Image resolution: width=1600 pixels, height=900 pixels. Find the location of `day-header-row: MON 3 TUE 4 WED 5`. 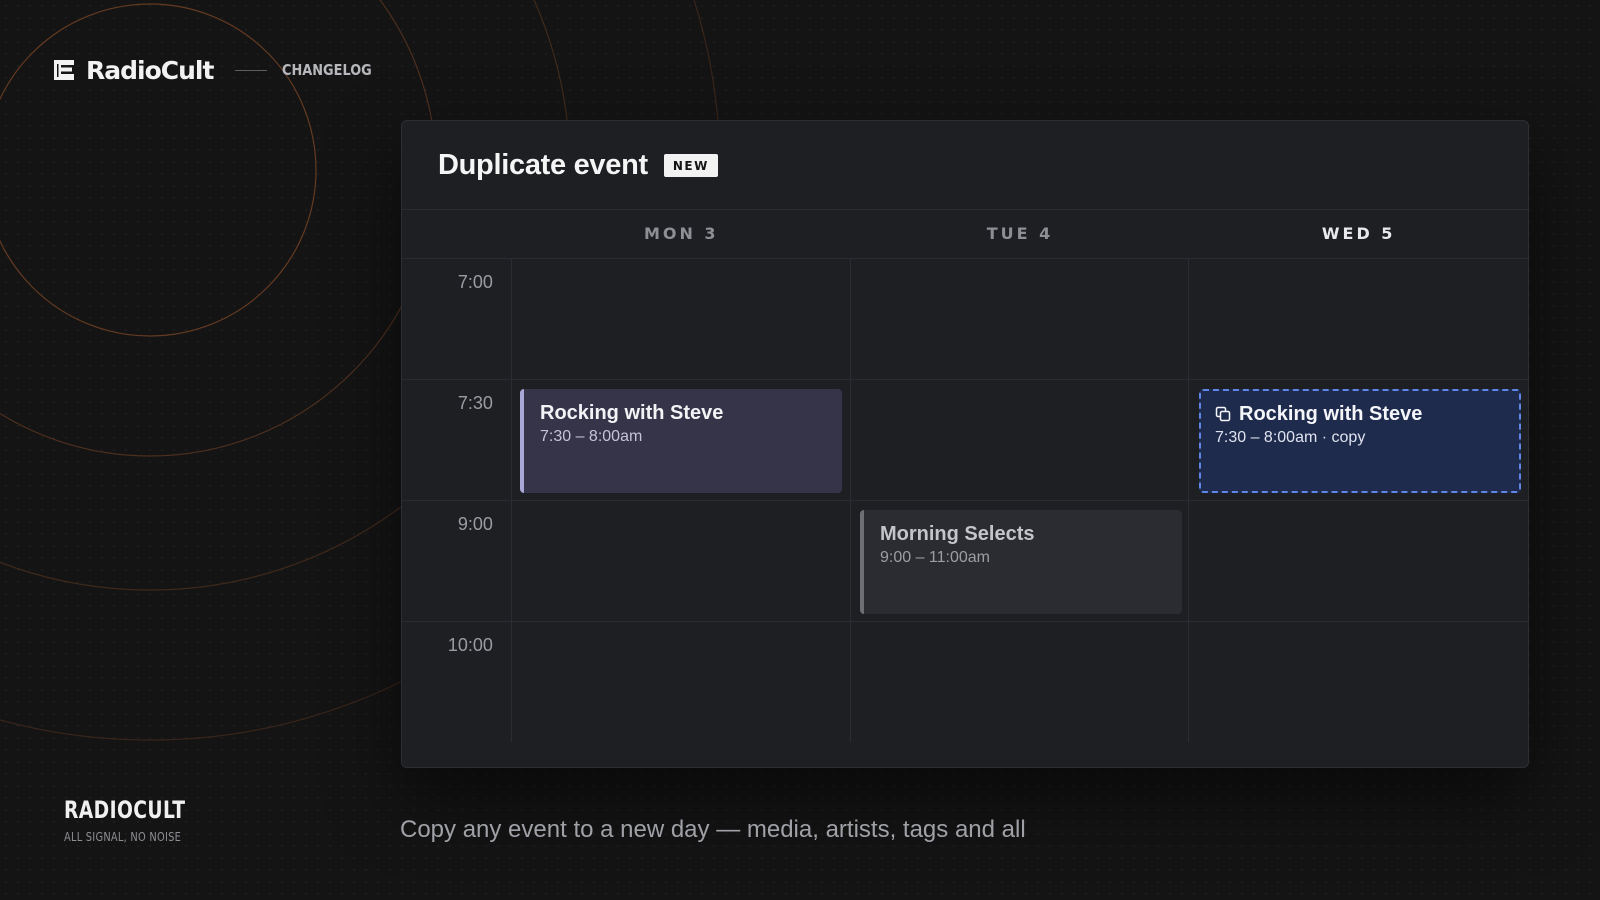

day-header-row: MON 3 TUE 4 WED 5 is located at coordinates (965, 234).